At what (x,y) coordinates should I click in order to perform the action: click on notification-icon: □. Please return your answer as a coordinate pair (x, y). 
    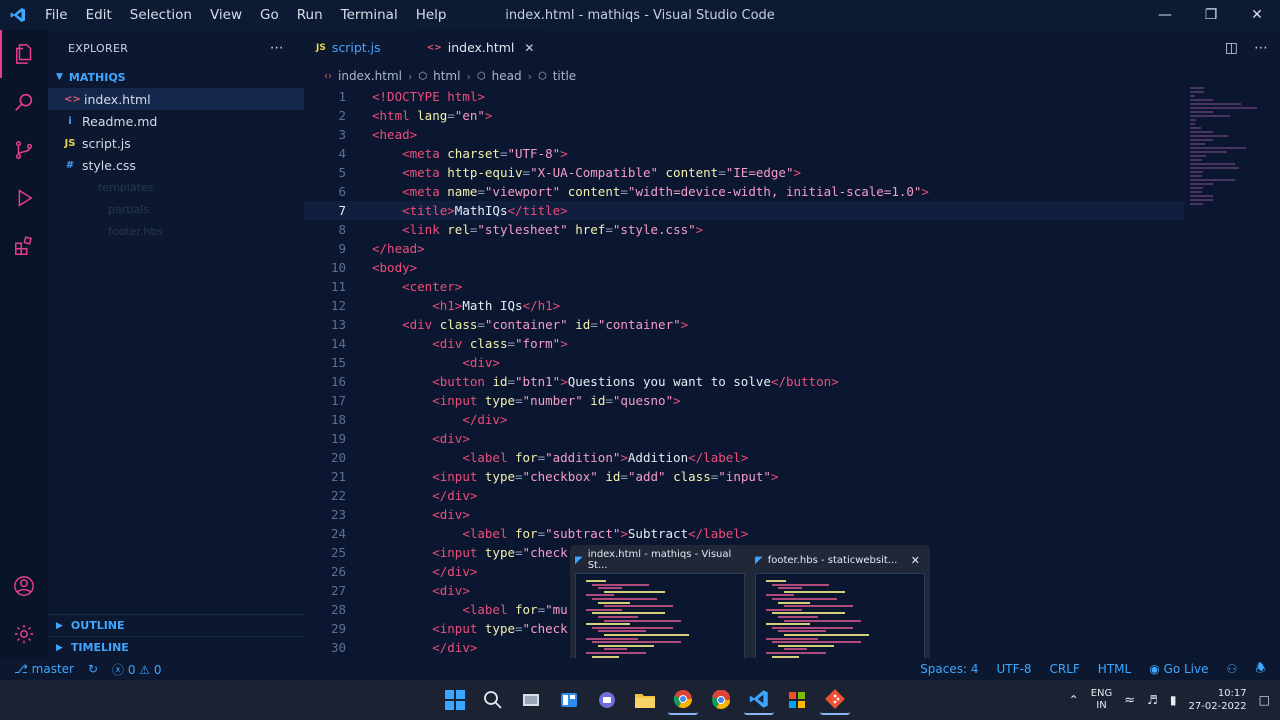
    Looking at the image, I should click on (1264, 700).